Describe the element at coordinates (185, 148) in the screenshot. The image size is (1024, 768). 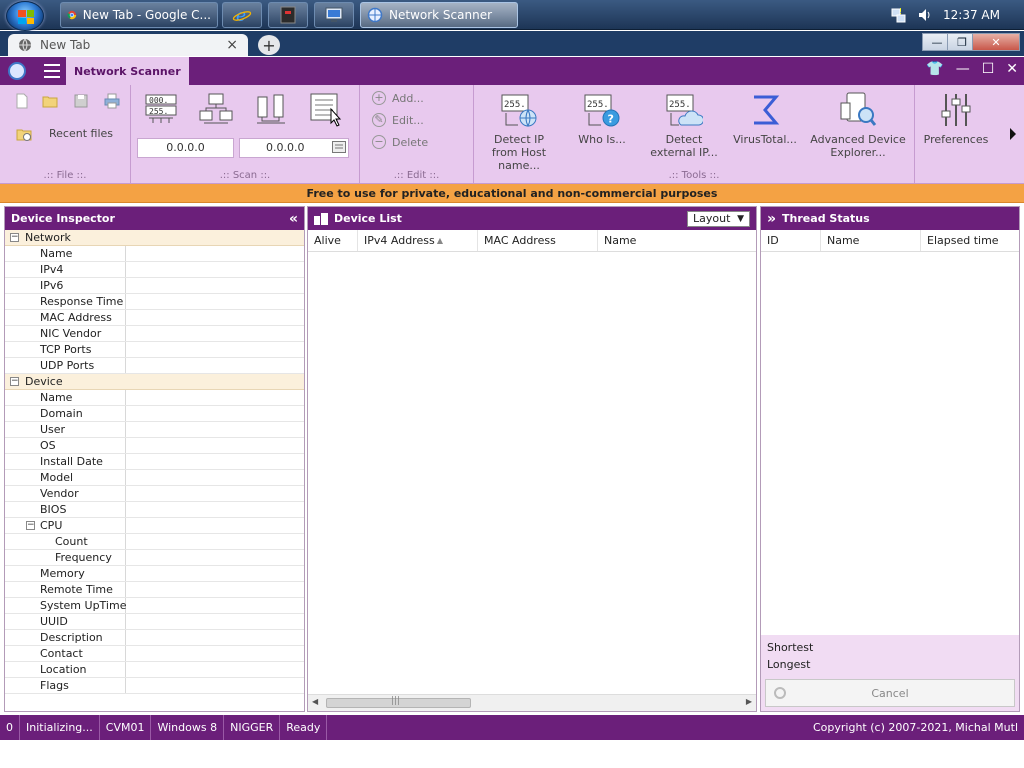
I see `ip-from-field: 0.0.0.0` at that location.